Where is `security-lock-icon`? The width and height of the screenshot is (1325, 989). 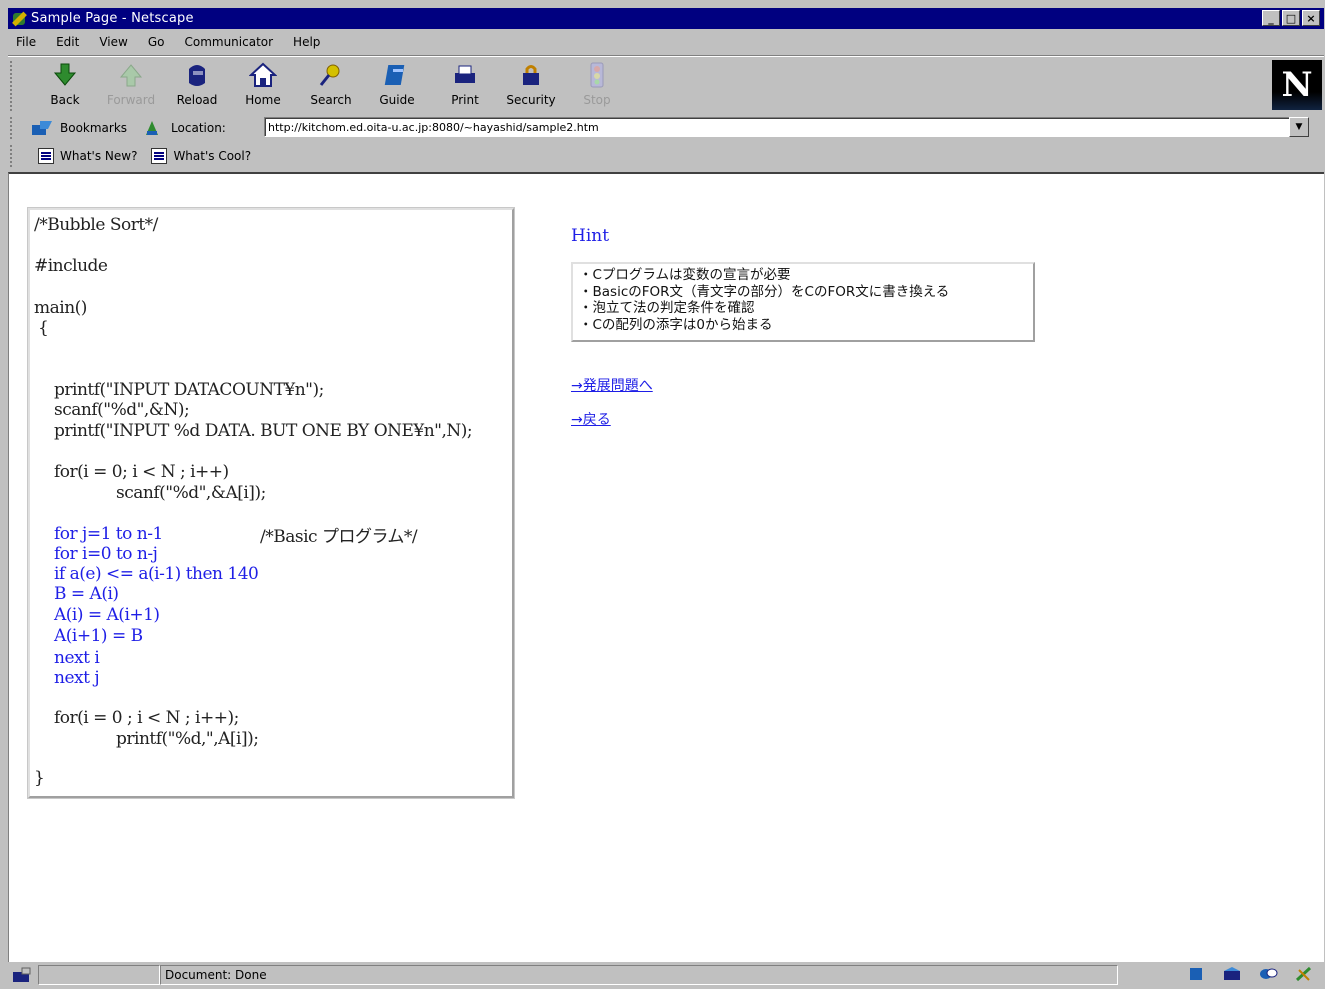
security-lock-icon is located at coordinates (531, 75).